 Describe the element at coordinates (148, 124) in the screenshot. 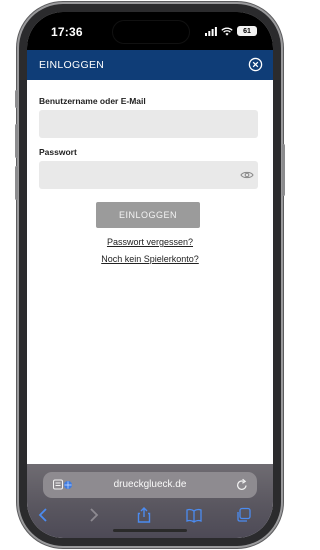

I see `username-input` at that location.